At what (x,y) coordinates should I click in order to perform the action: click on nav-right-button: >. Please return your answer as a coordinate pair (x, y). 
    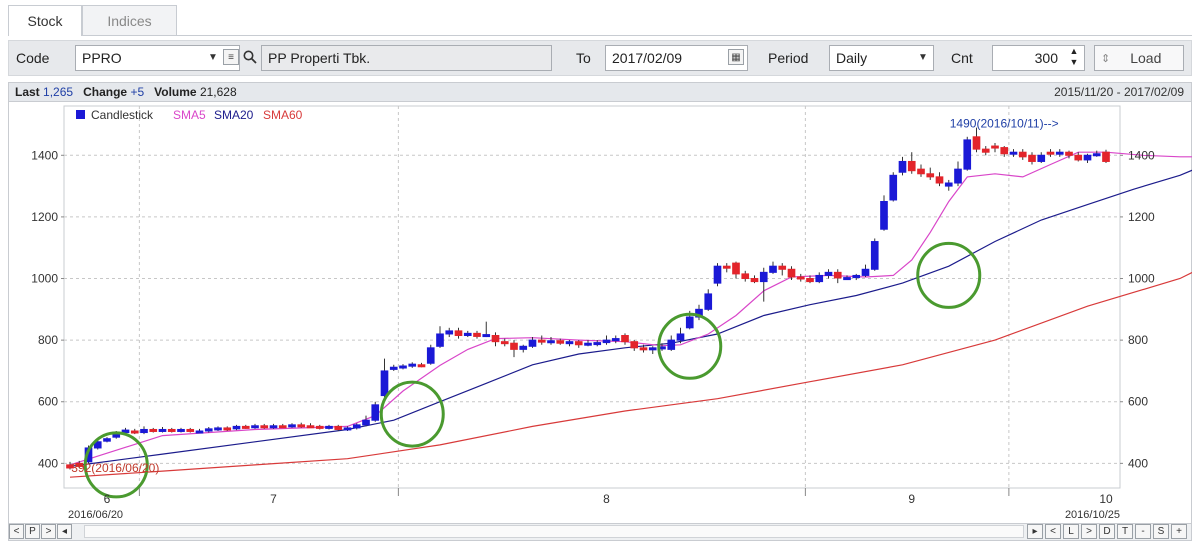
    Looking at the image, I should click on (1089, 531).